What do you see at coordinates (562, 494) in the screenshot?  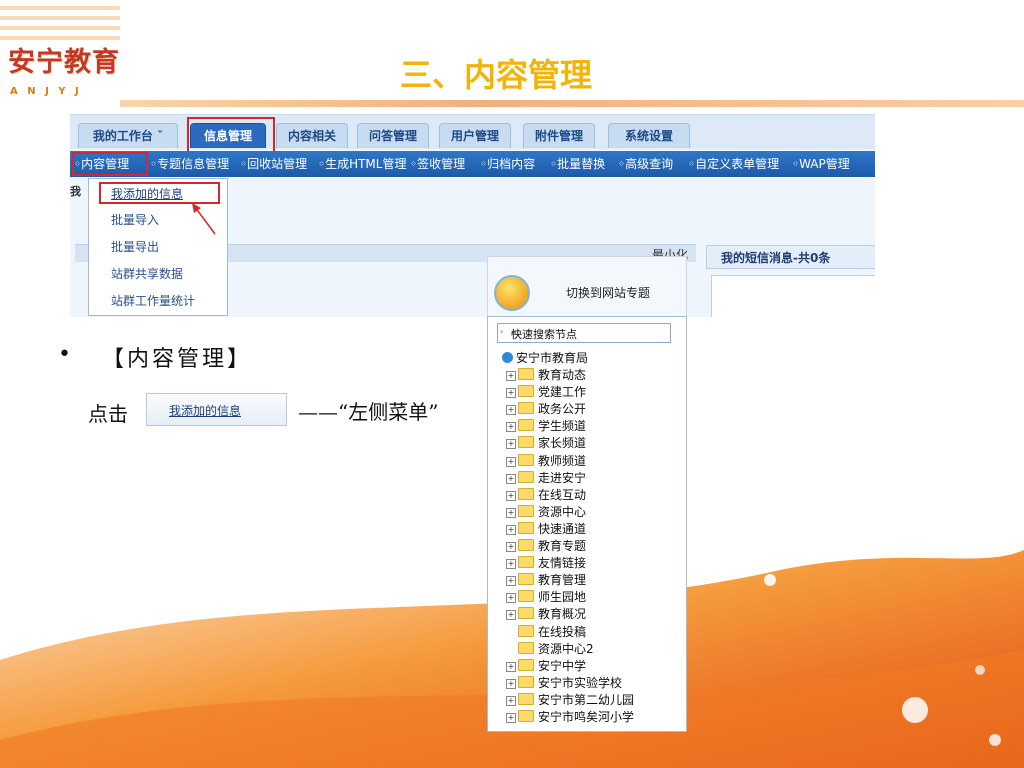 I see `tree-node-label: 在线互动` at bounding box center [562, 494].